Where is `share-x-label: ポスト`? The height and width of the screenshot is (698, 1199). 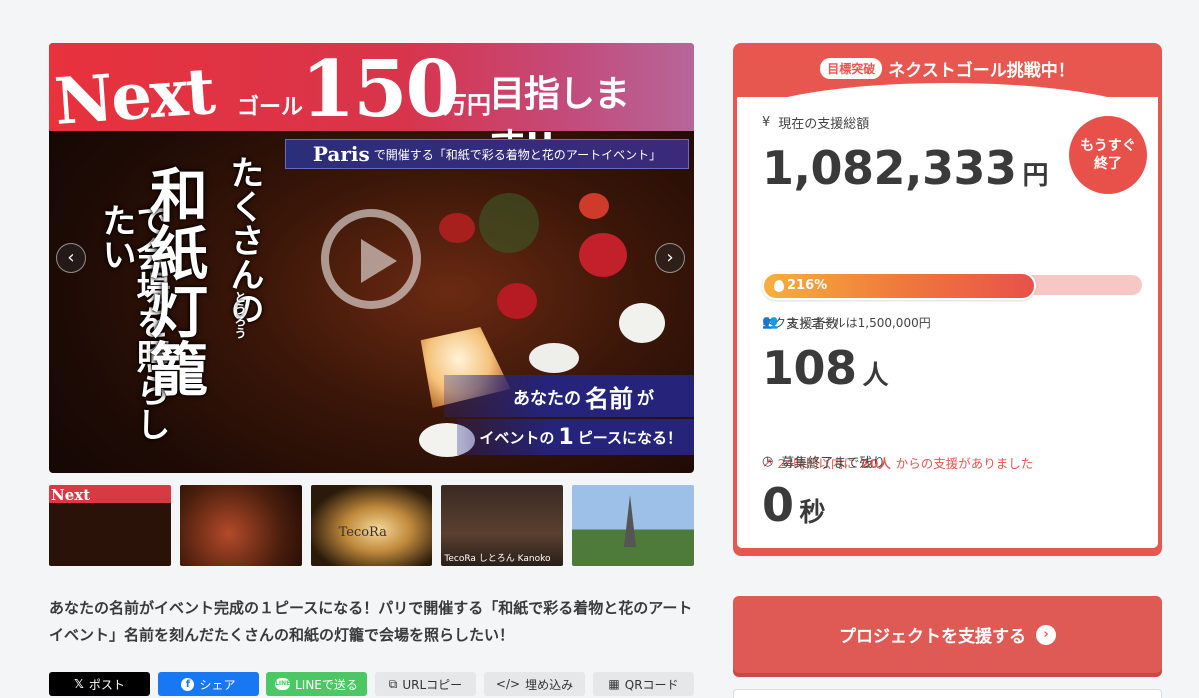
share-x-label: ポスト is located at coordinates (106, 684).